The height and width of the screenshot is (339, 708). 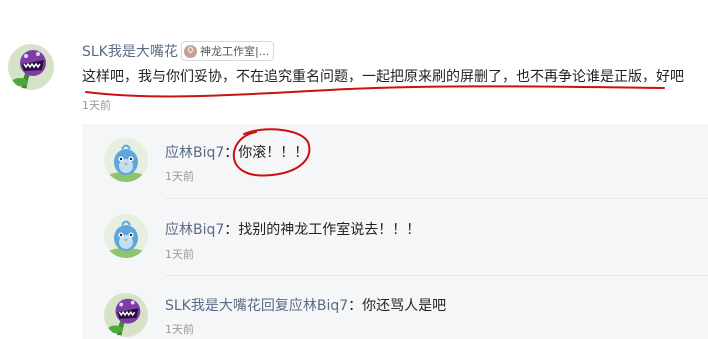 I want to click on comment-time: 1天前, so click(x=96, y=105).